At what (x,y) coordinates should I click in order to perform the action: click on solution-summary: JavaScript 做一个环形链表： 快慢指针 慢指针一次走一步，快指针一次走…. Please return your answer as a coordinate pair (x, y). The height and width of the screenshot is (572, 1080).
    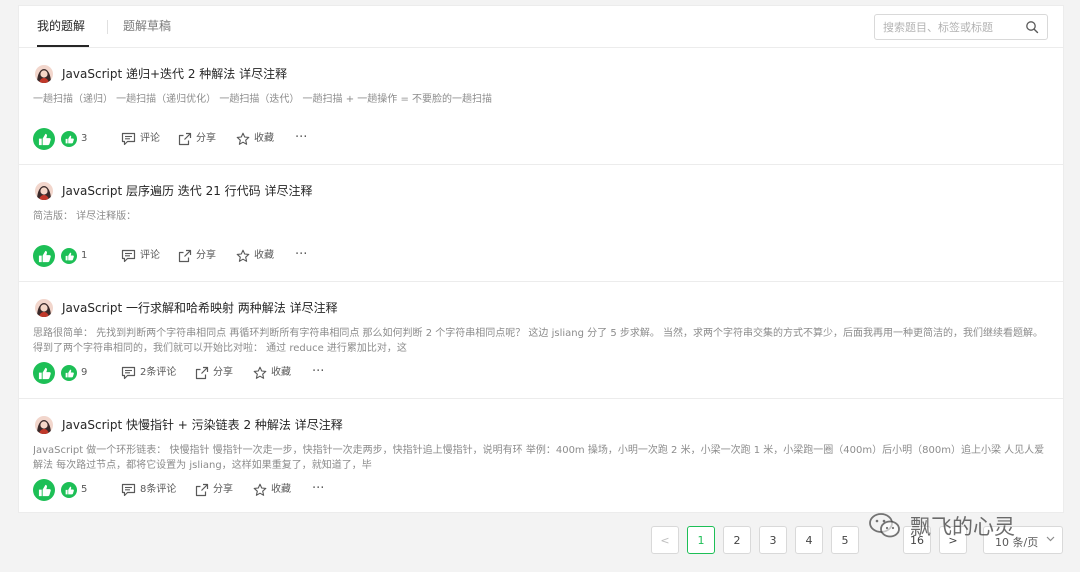
    Looking at the image, I should click on (539, 458).